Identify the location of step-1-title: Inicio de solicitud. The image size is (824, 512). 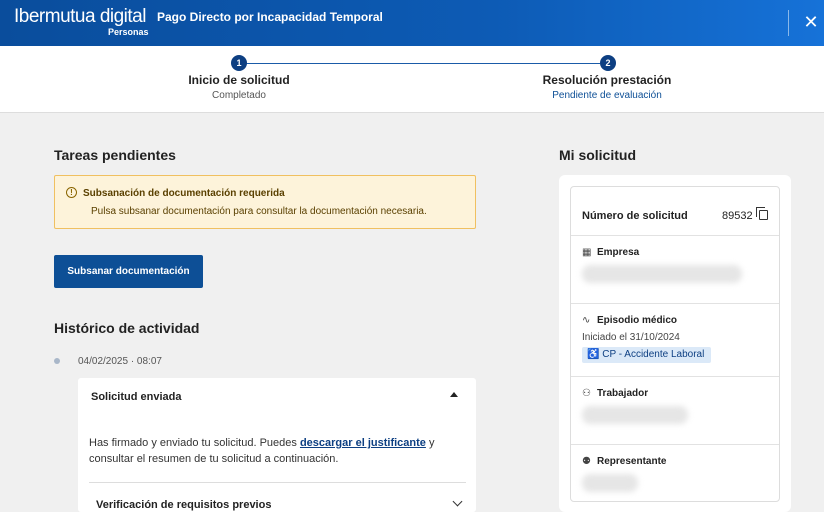
(239, 80).